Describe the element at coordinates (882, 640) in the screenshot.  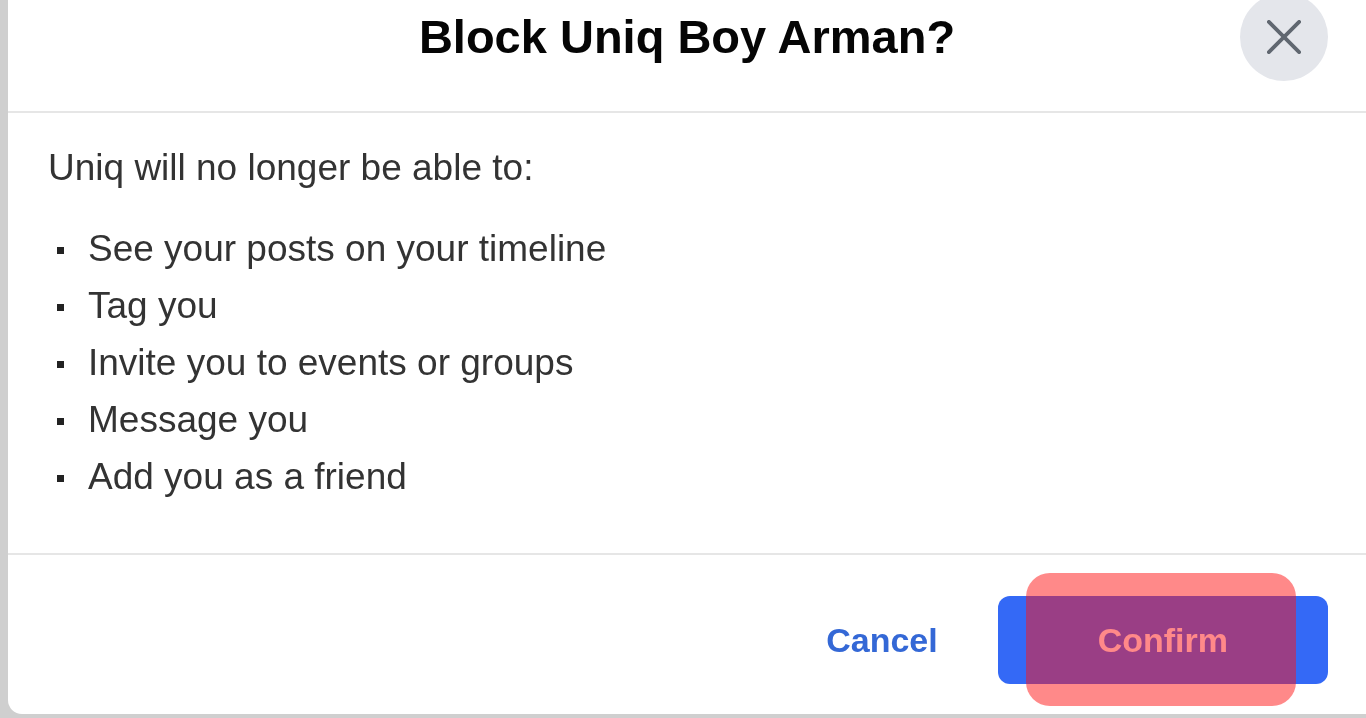
I see `cancel-button: Cancel` at that location.